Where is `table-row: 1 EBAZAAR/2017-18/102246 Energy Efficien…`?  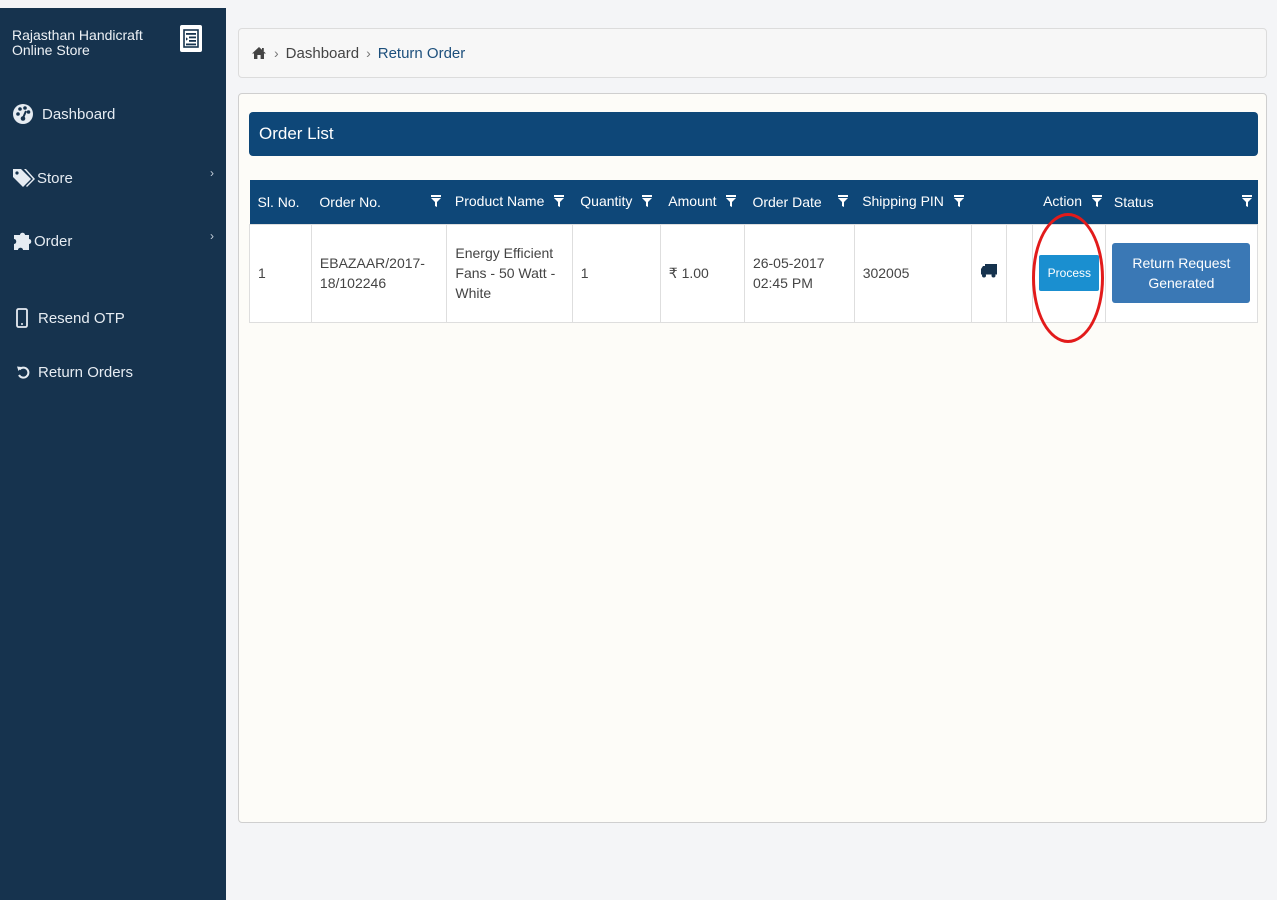
table-row: 1 EBAZAAR/2017-18/102246 Energy Efficien… is located at coordinates (753, 273).